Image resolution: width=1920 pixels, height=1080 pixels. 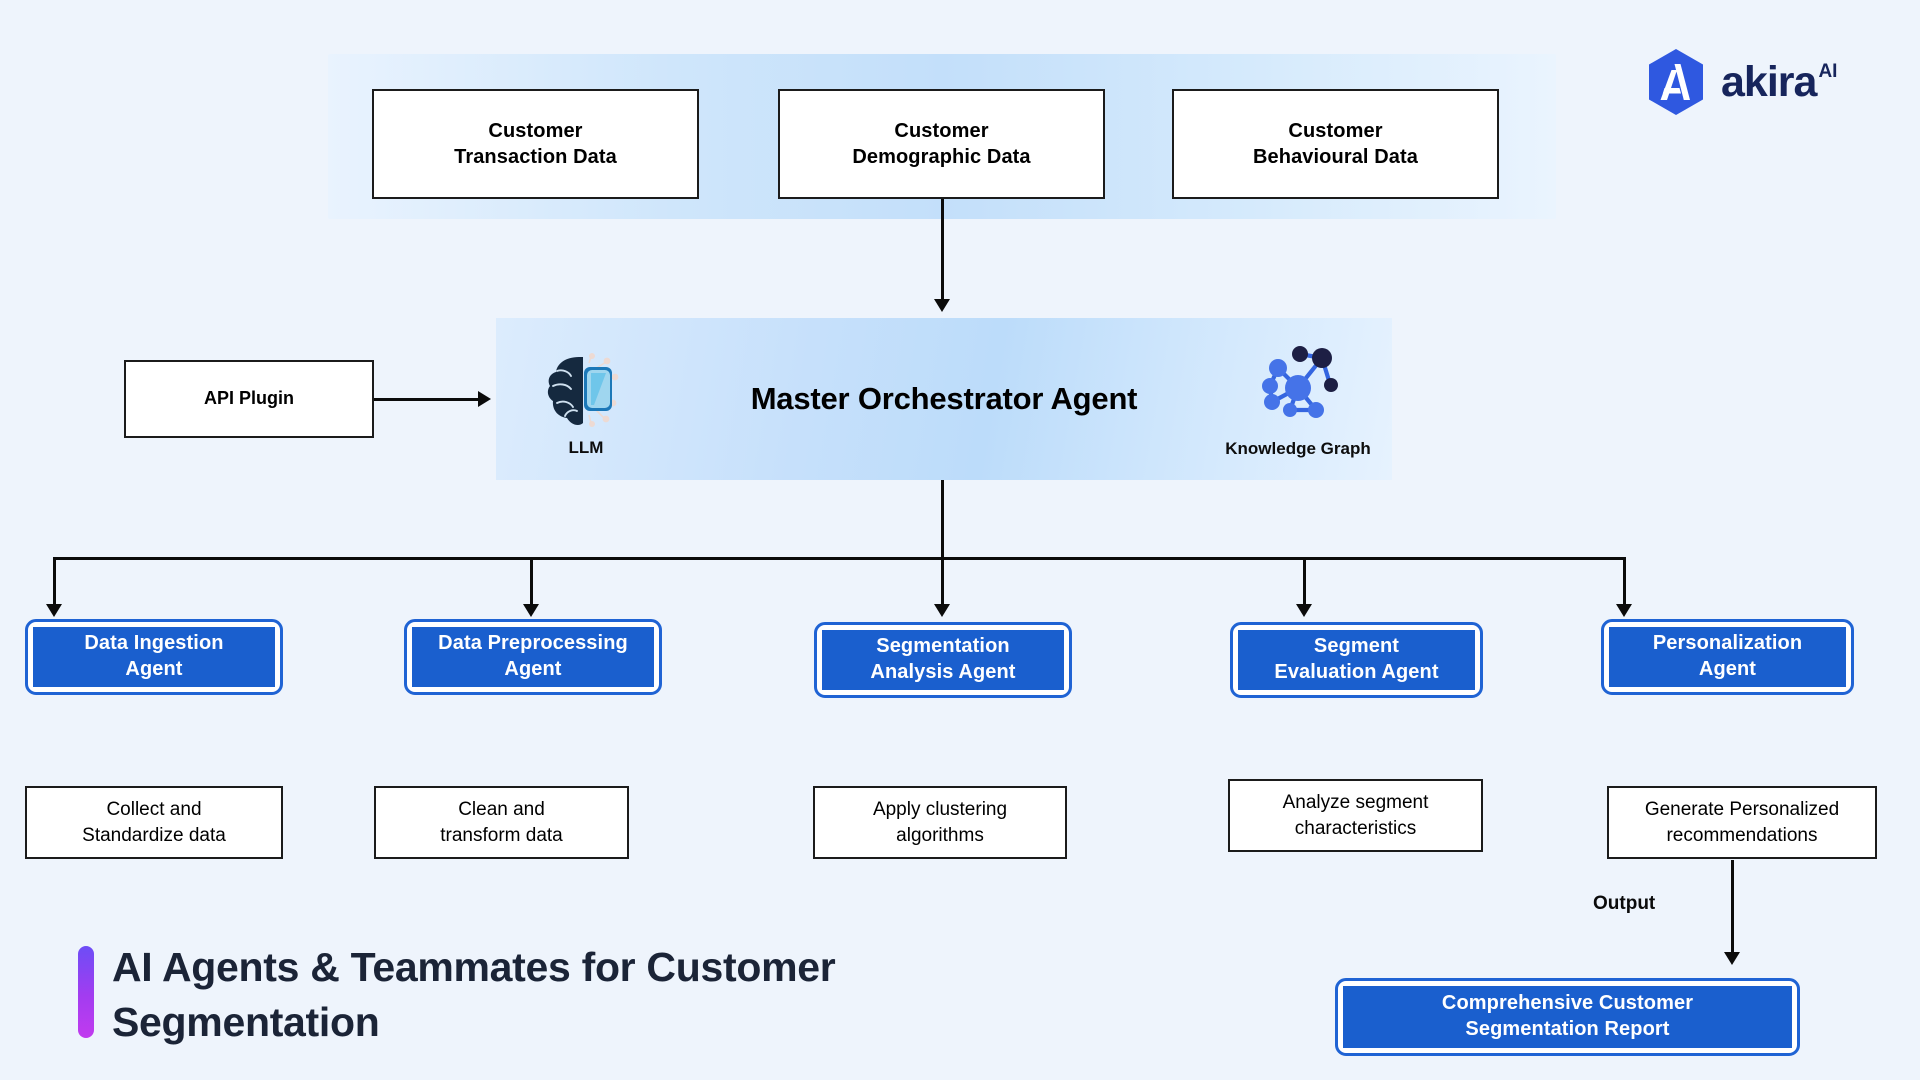 I want to click on arrowhead-to-report, so click(x=1732, y=958).